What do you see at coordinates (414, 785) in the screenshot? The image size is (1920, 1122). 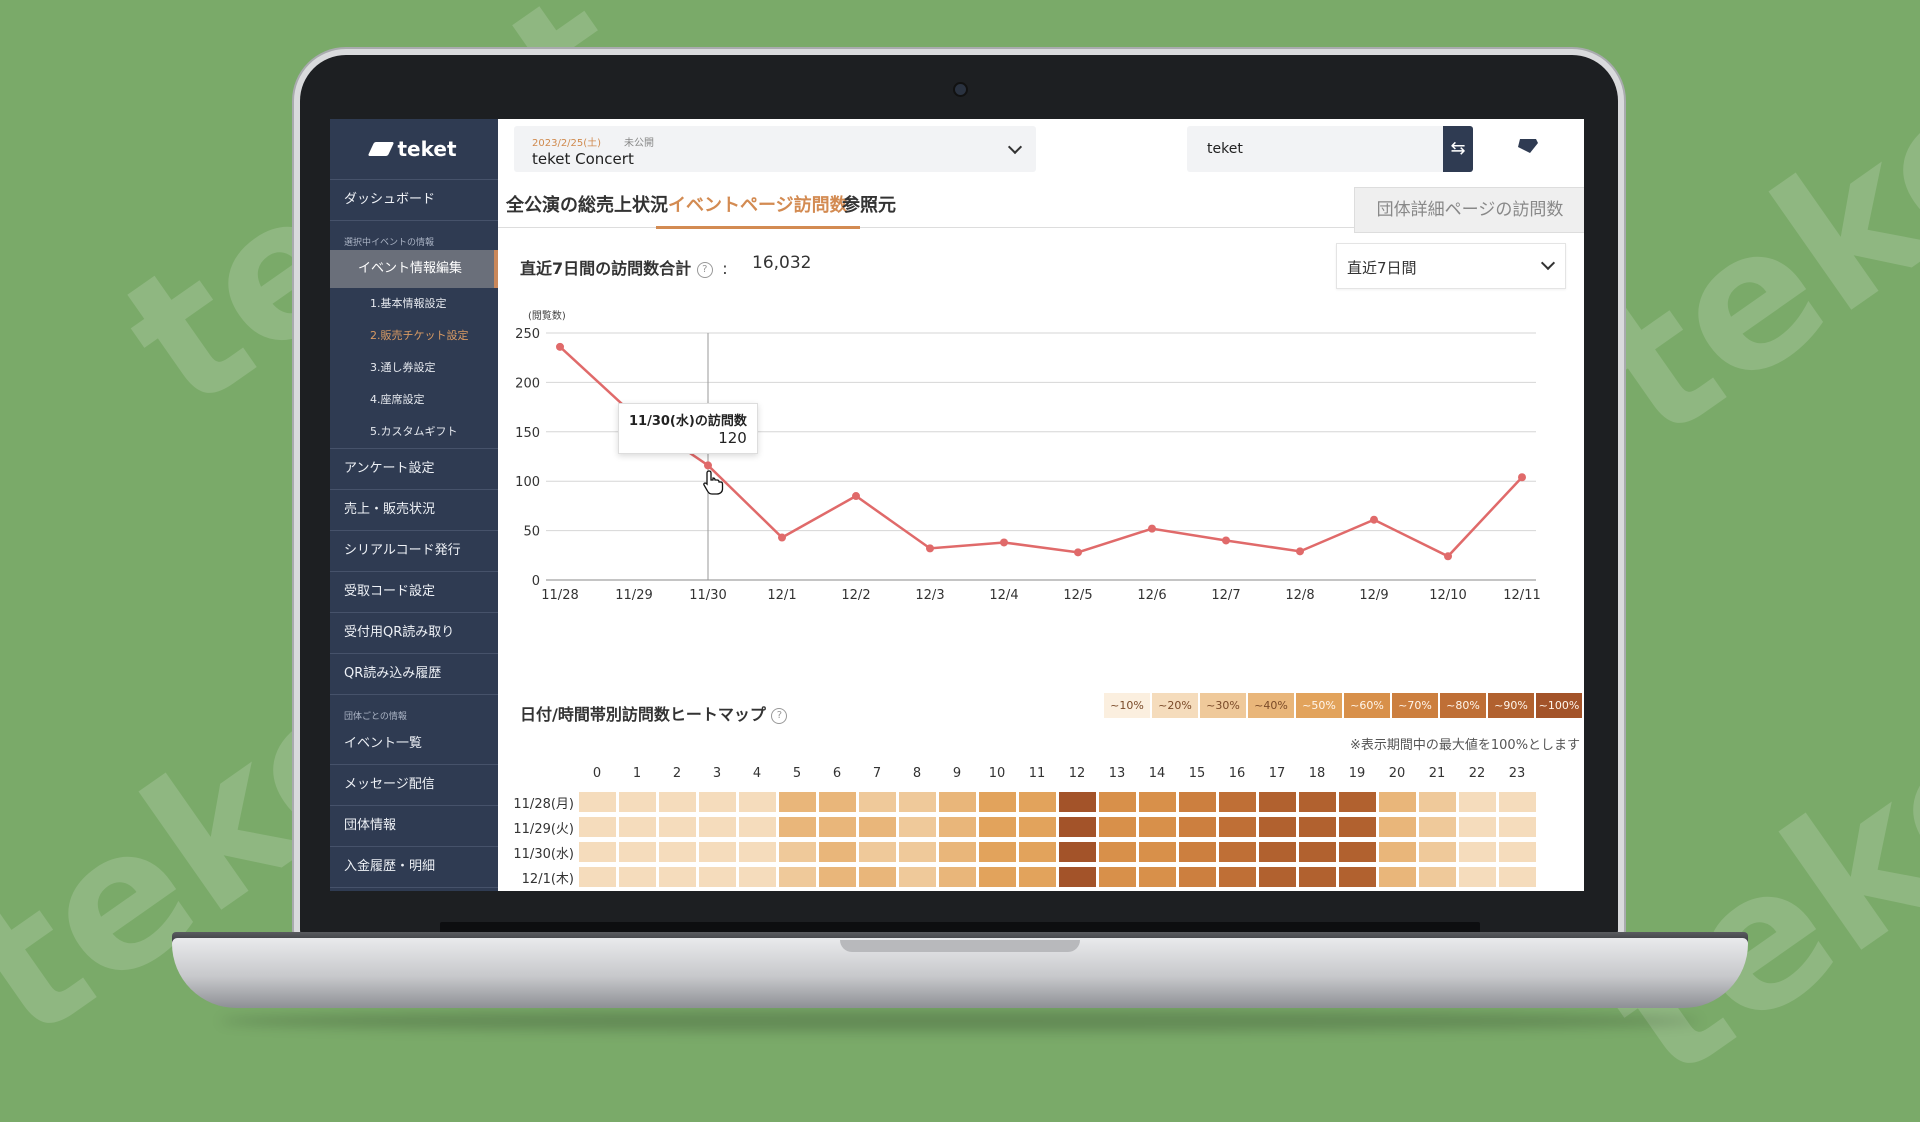 I see `sidebar-item-messages: メッセージ配信` at bounding box center [414, 785].